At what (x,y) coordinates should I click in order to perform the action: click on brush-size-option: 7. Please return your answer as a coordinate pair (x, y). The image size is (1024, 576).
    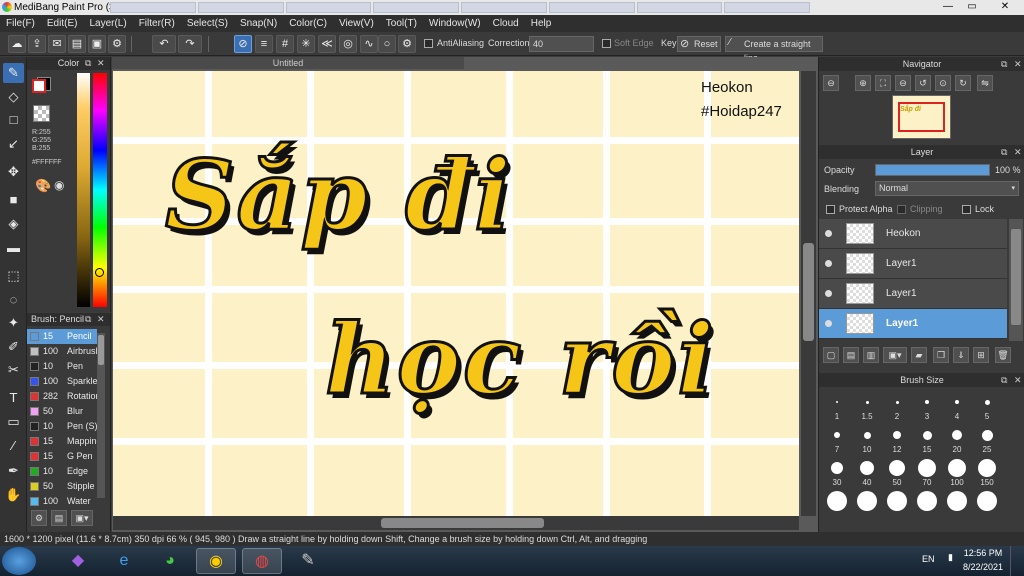
    Looking at the image, I should click on (837, 439).